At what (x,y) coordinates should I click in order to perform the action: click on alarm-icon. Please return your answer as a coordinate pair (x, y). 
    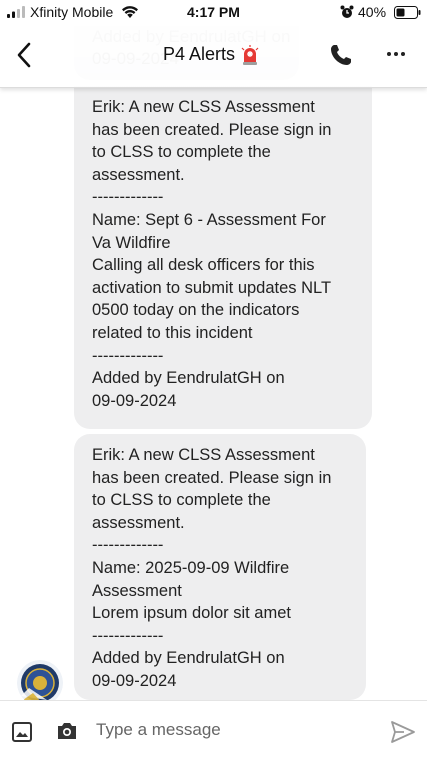
    Looking at the image, I should click on (347, 11).